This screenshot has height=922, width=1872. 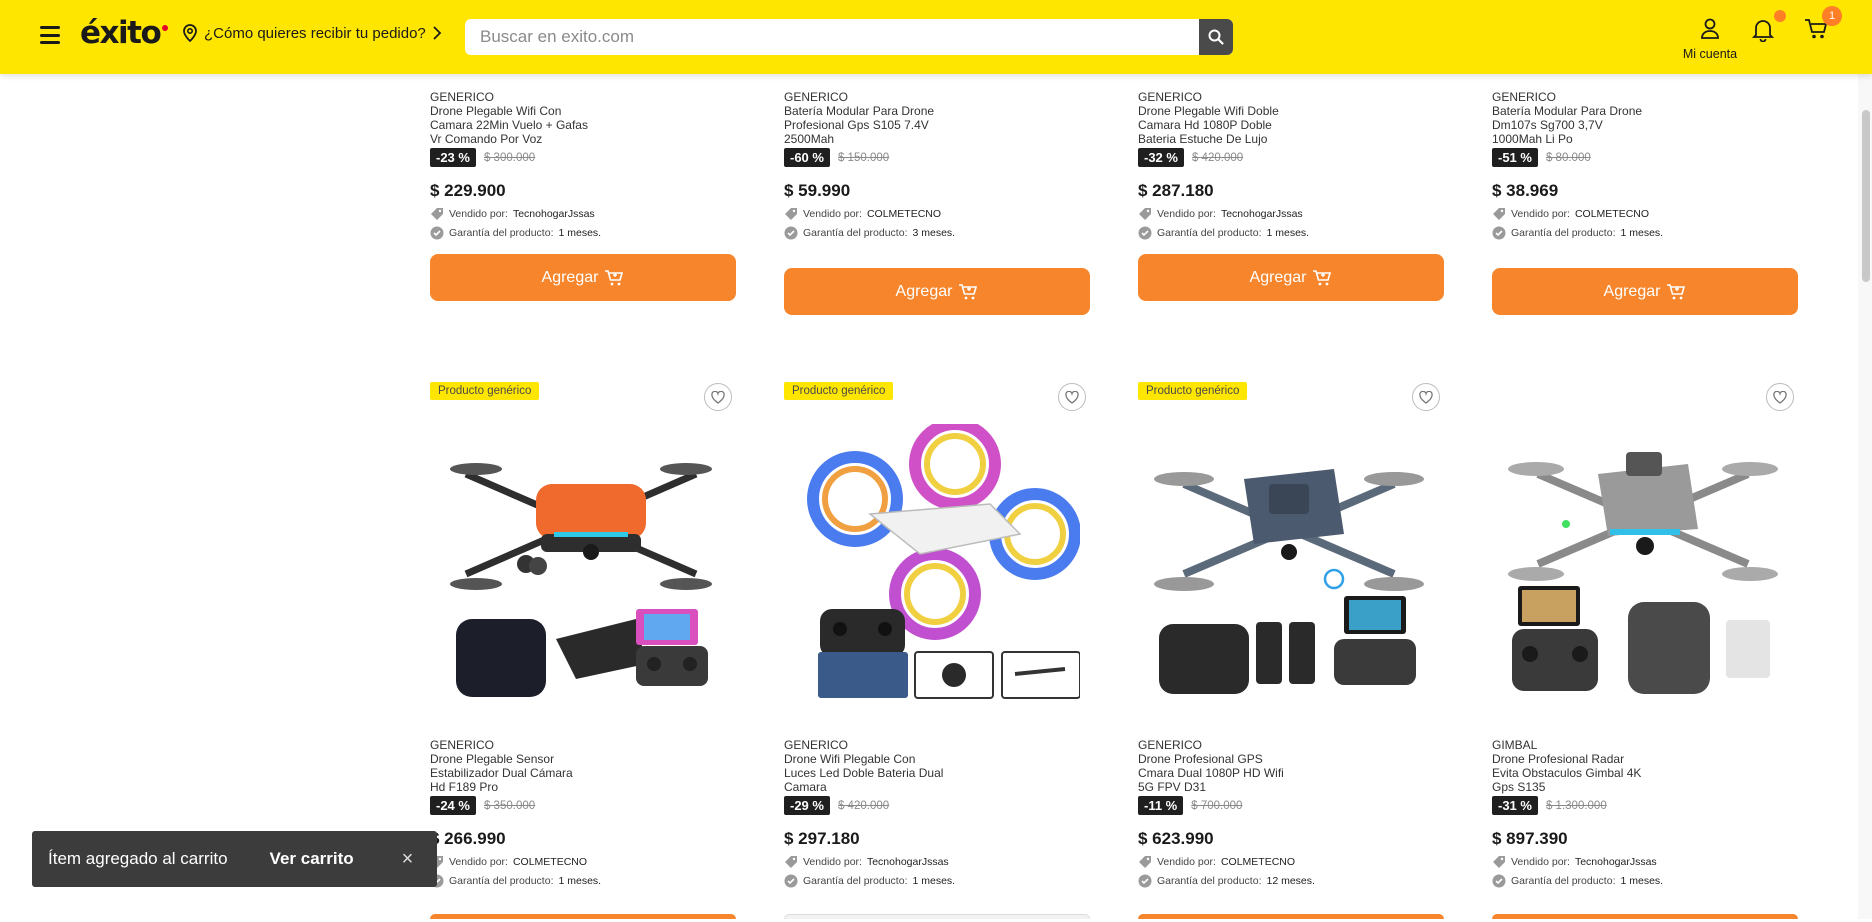 What do you see at coordinates (832, 37) in the screenshot?
I see `search-input` at bounding box center [832, 37].